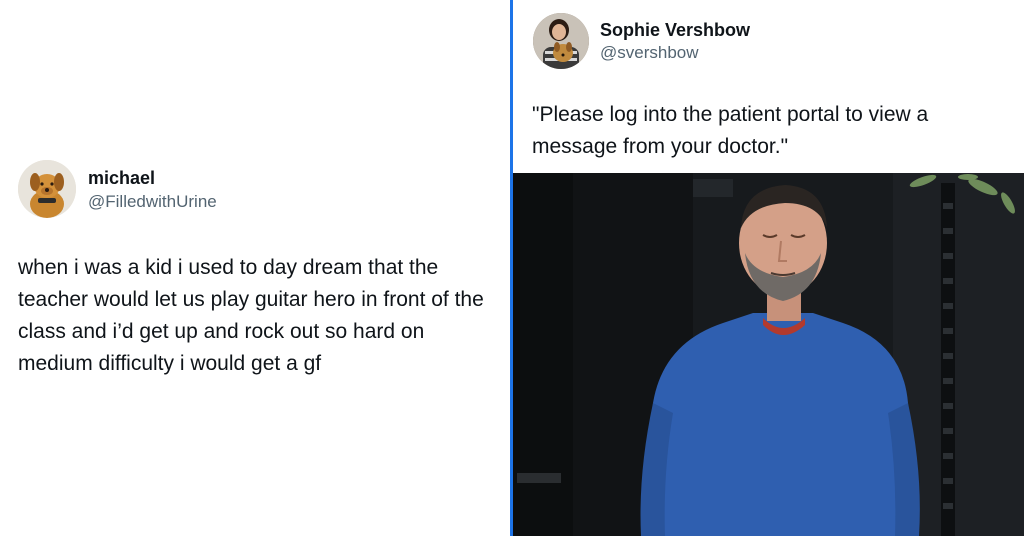  Describe the element at coordinates (675, 30) in the screenshot. I see `author-name: Sophie Vershbow` at that location.